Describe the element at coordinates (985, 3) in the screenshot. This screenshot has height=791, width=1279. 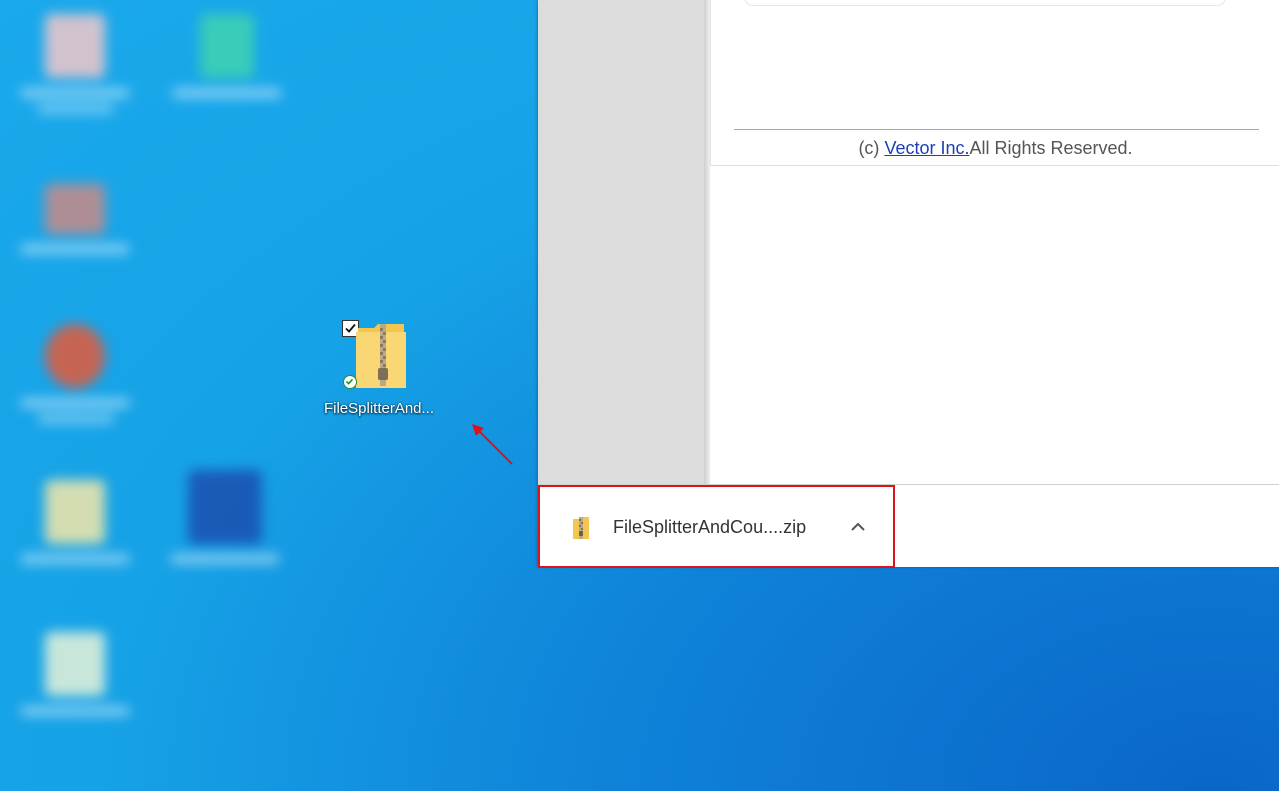
I see `page-box-edge` at that location.